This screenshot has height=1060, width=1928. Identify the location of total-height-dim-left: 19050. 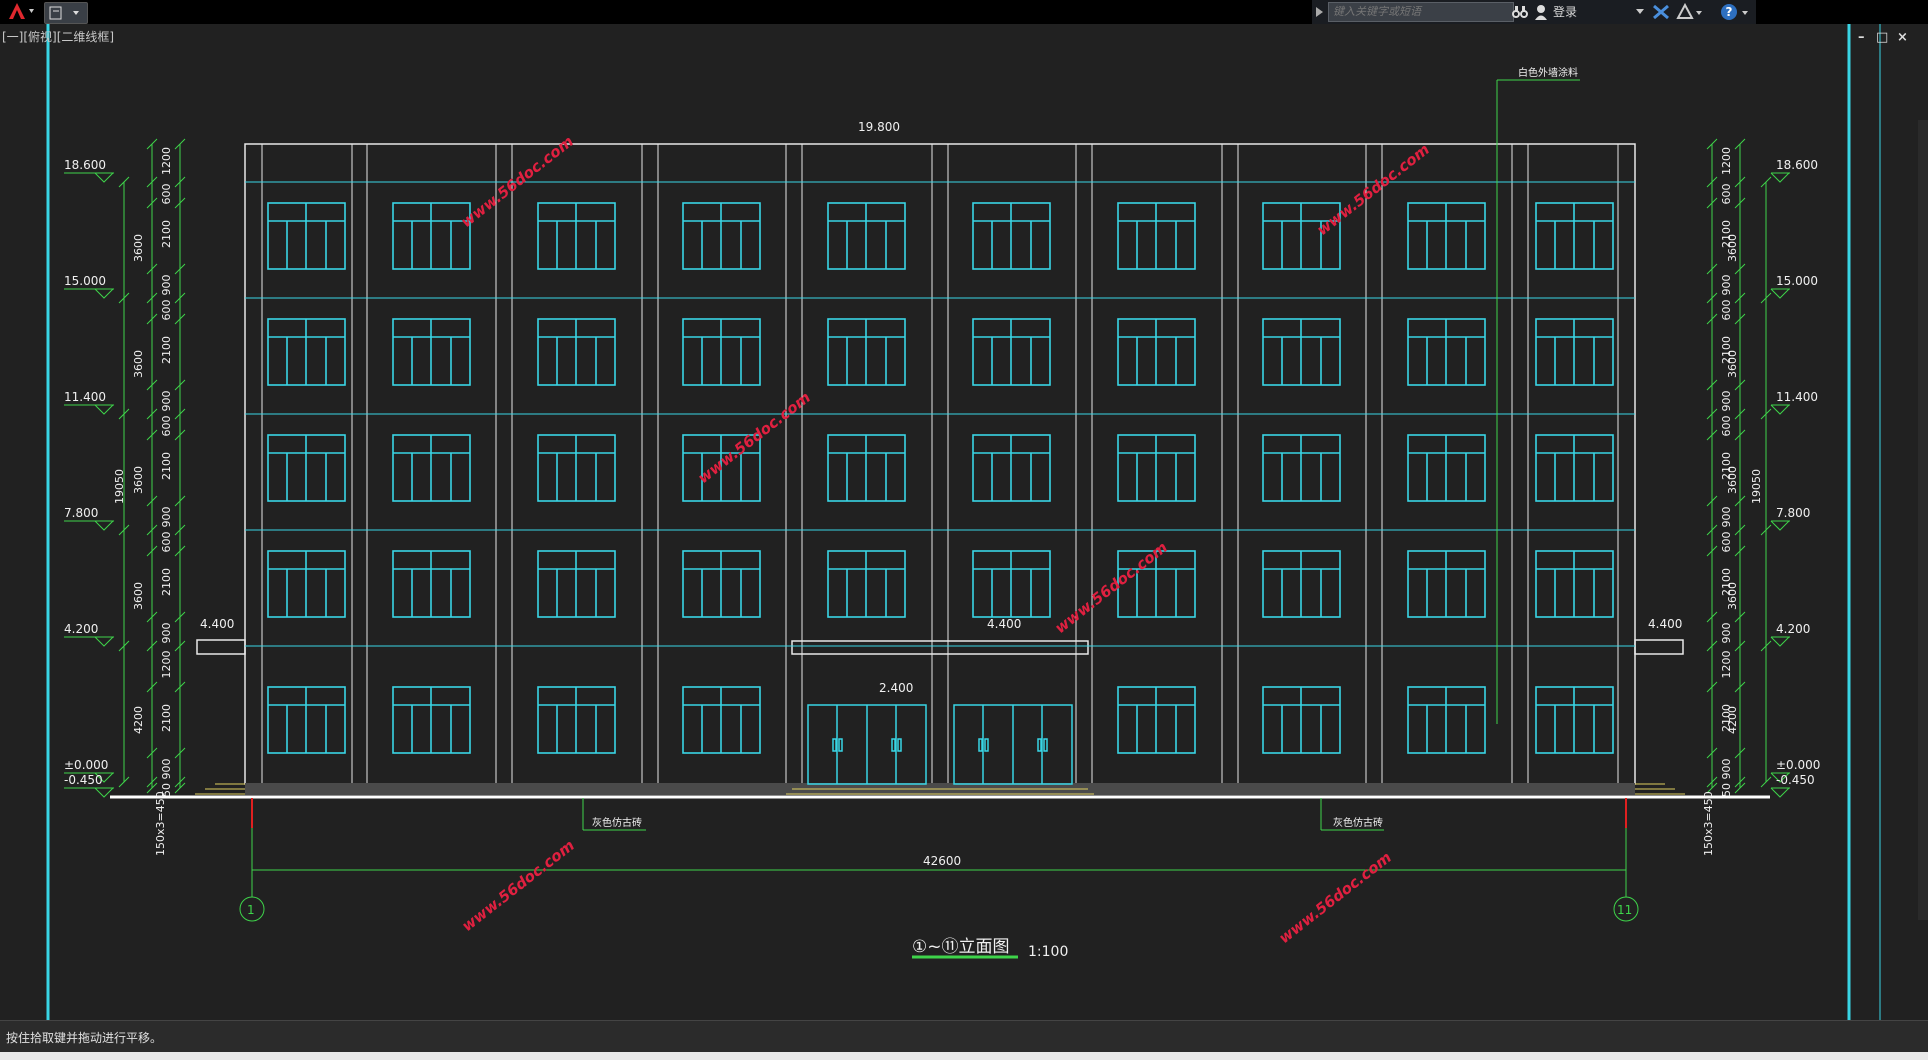
(119, 486).